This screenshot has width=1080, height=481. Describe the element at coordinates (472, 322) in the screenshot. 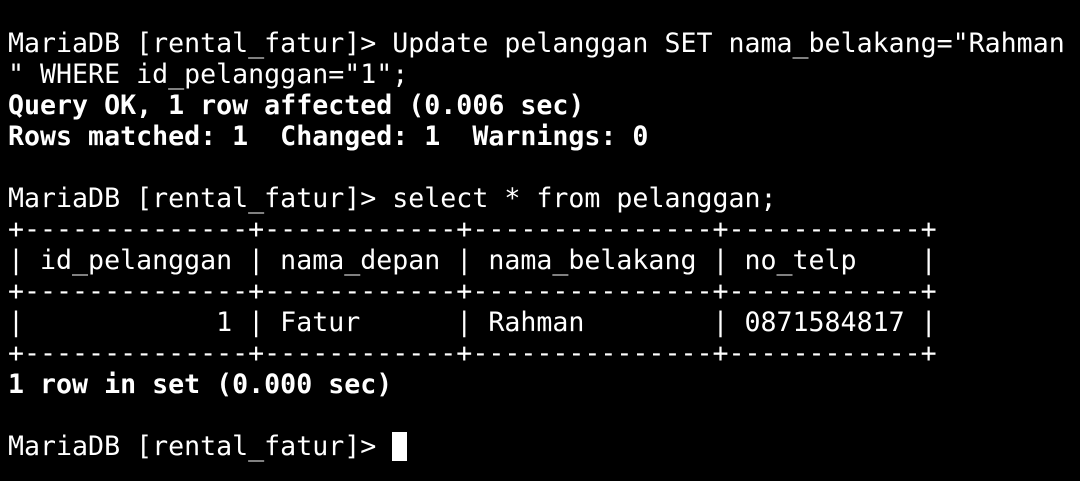

I see `table-row: | 1 | Fatur | Rahman | 0871584817 |` at that location.